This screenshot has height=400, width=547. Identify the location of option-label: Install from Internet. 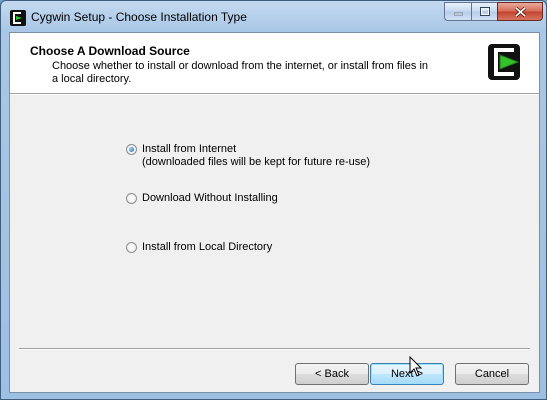
(189, 149).